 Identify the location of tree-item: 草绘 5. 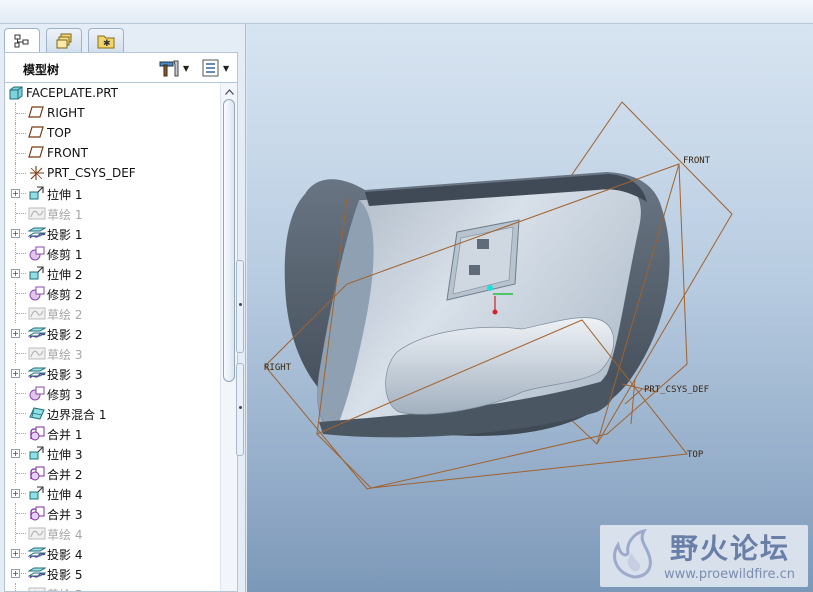
(112, 587).